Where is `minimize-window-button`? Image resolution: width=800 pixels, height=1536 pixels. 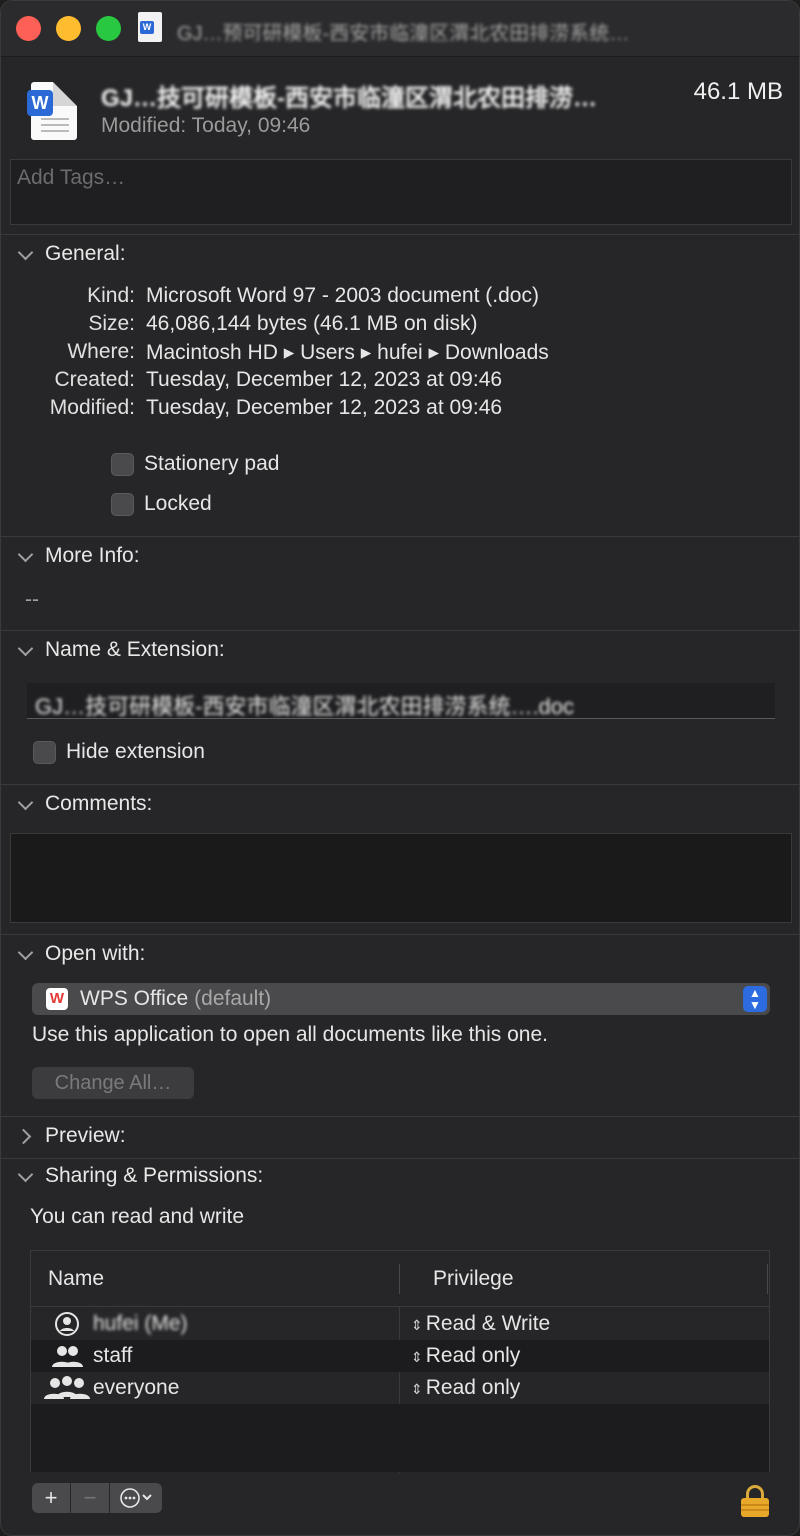
minimize-window-button is located at coordinates (68, 28).